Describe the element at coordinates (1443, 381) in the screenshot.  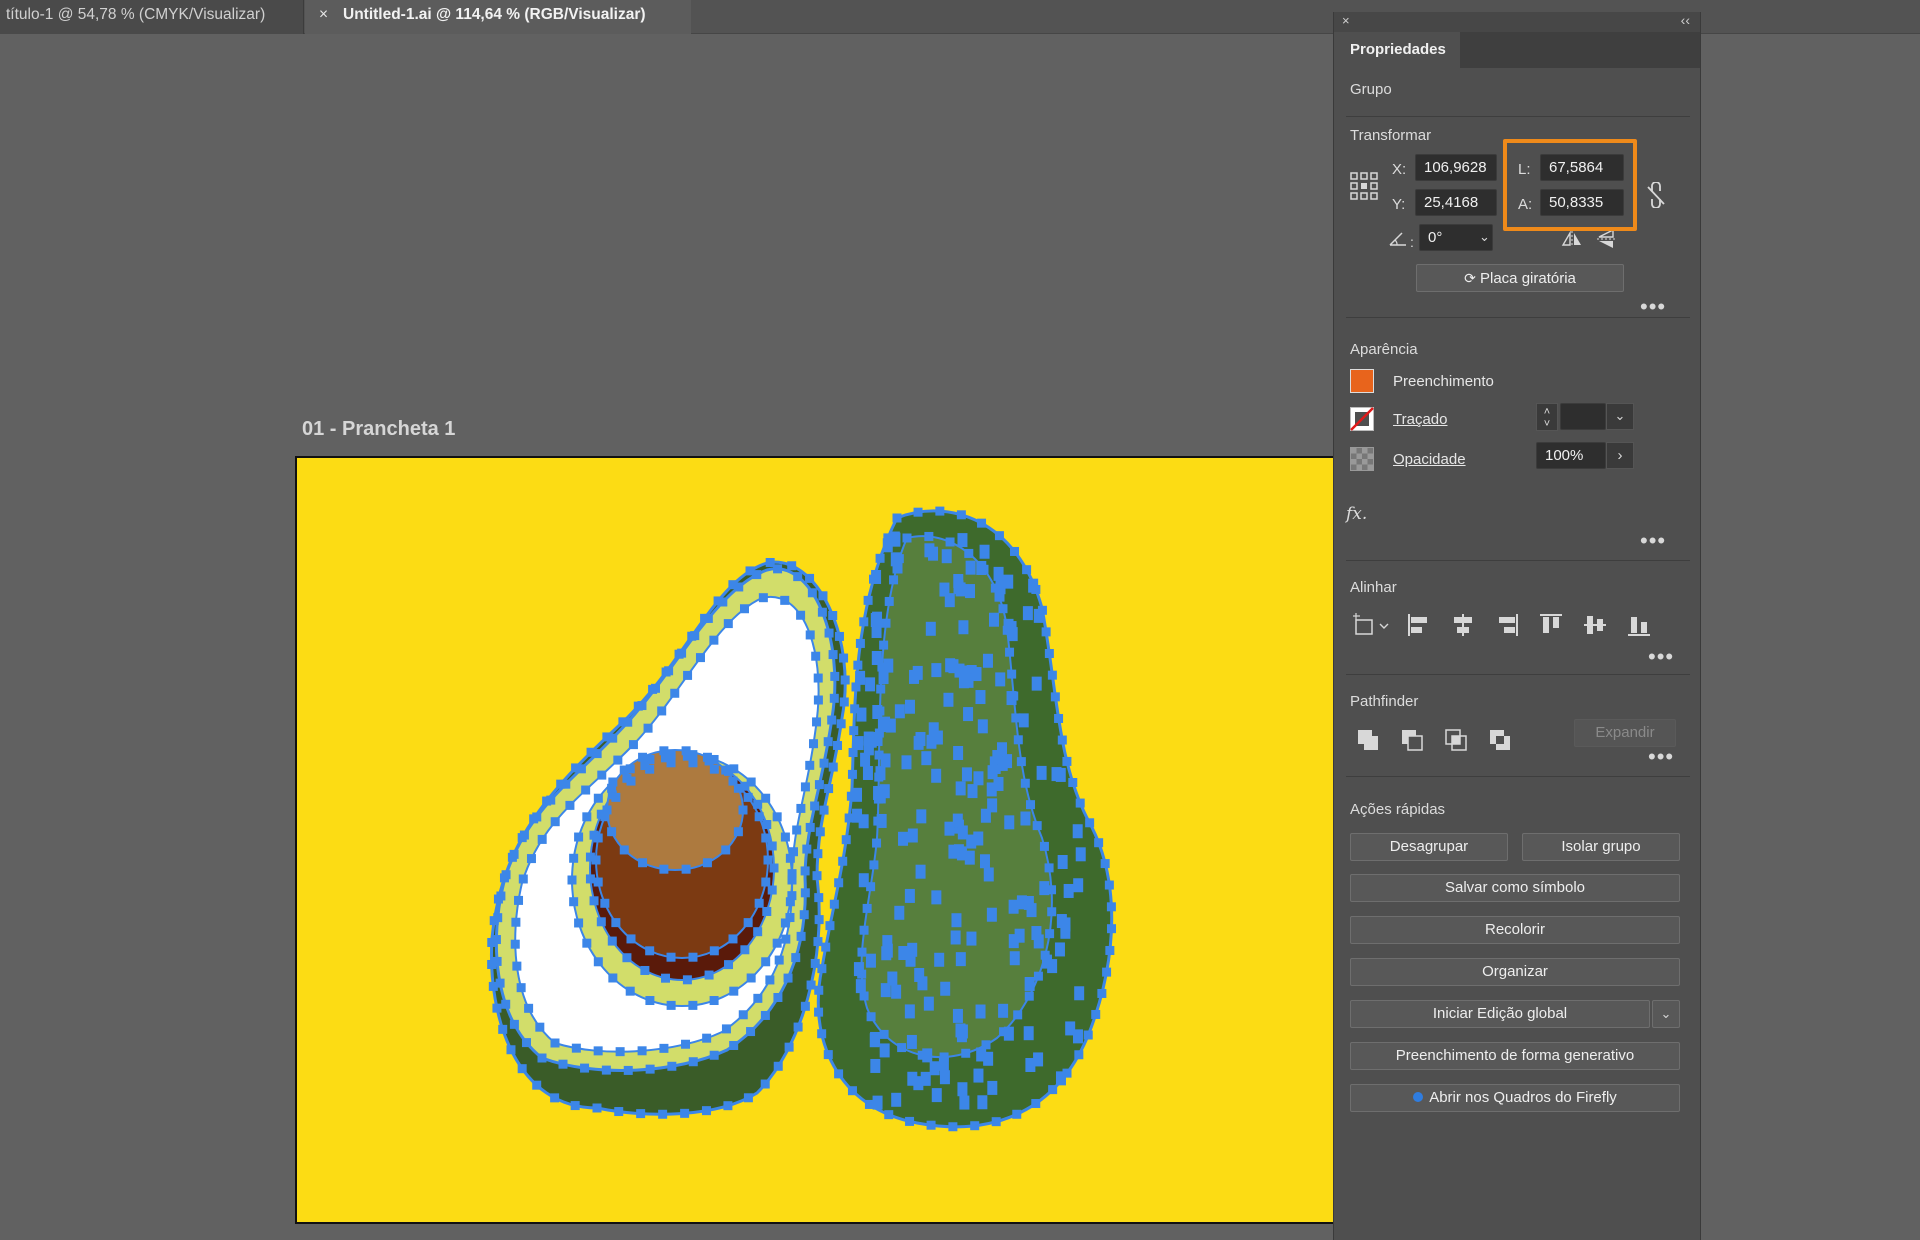
I see `fill-label: Preenchimento` at that location.